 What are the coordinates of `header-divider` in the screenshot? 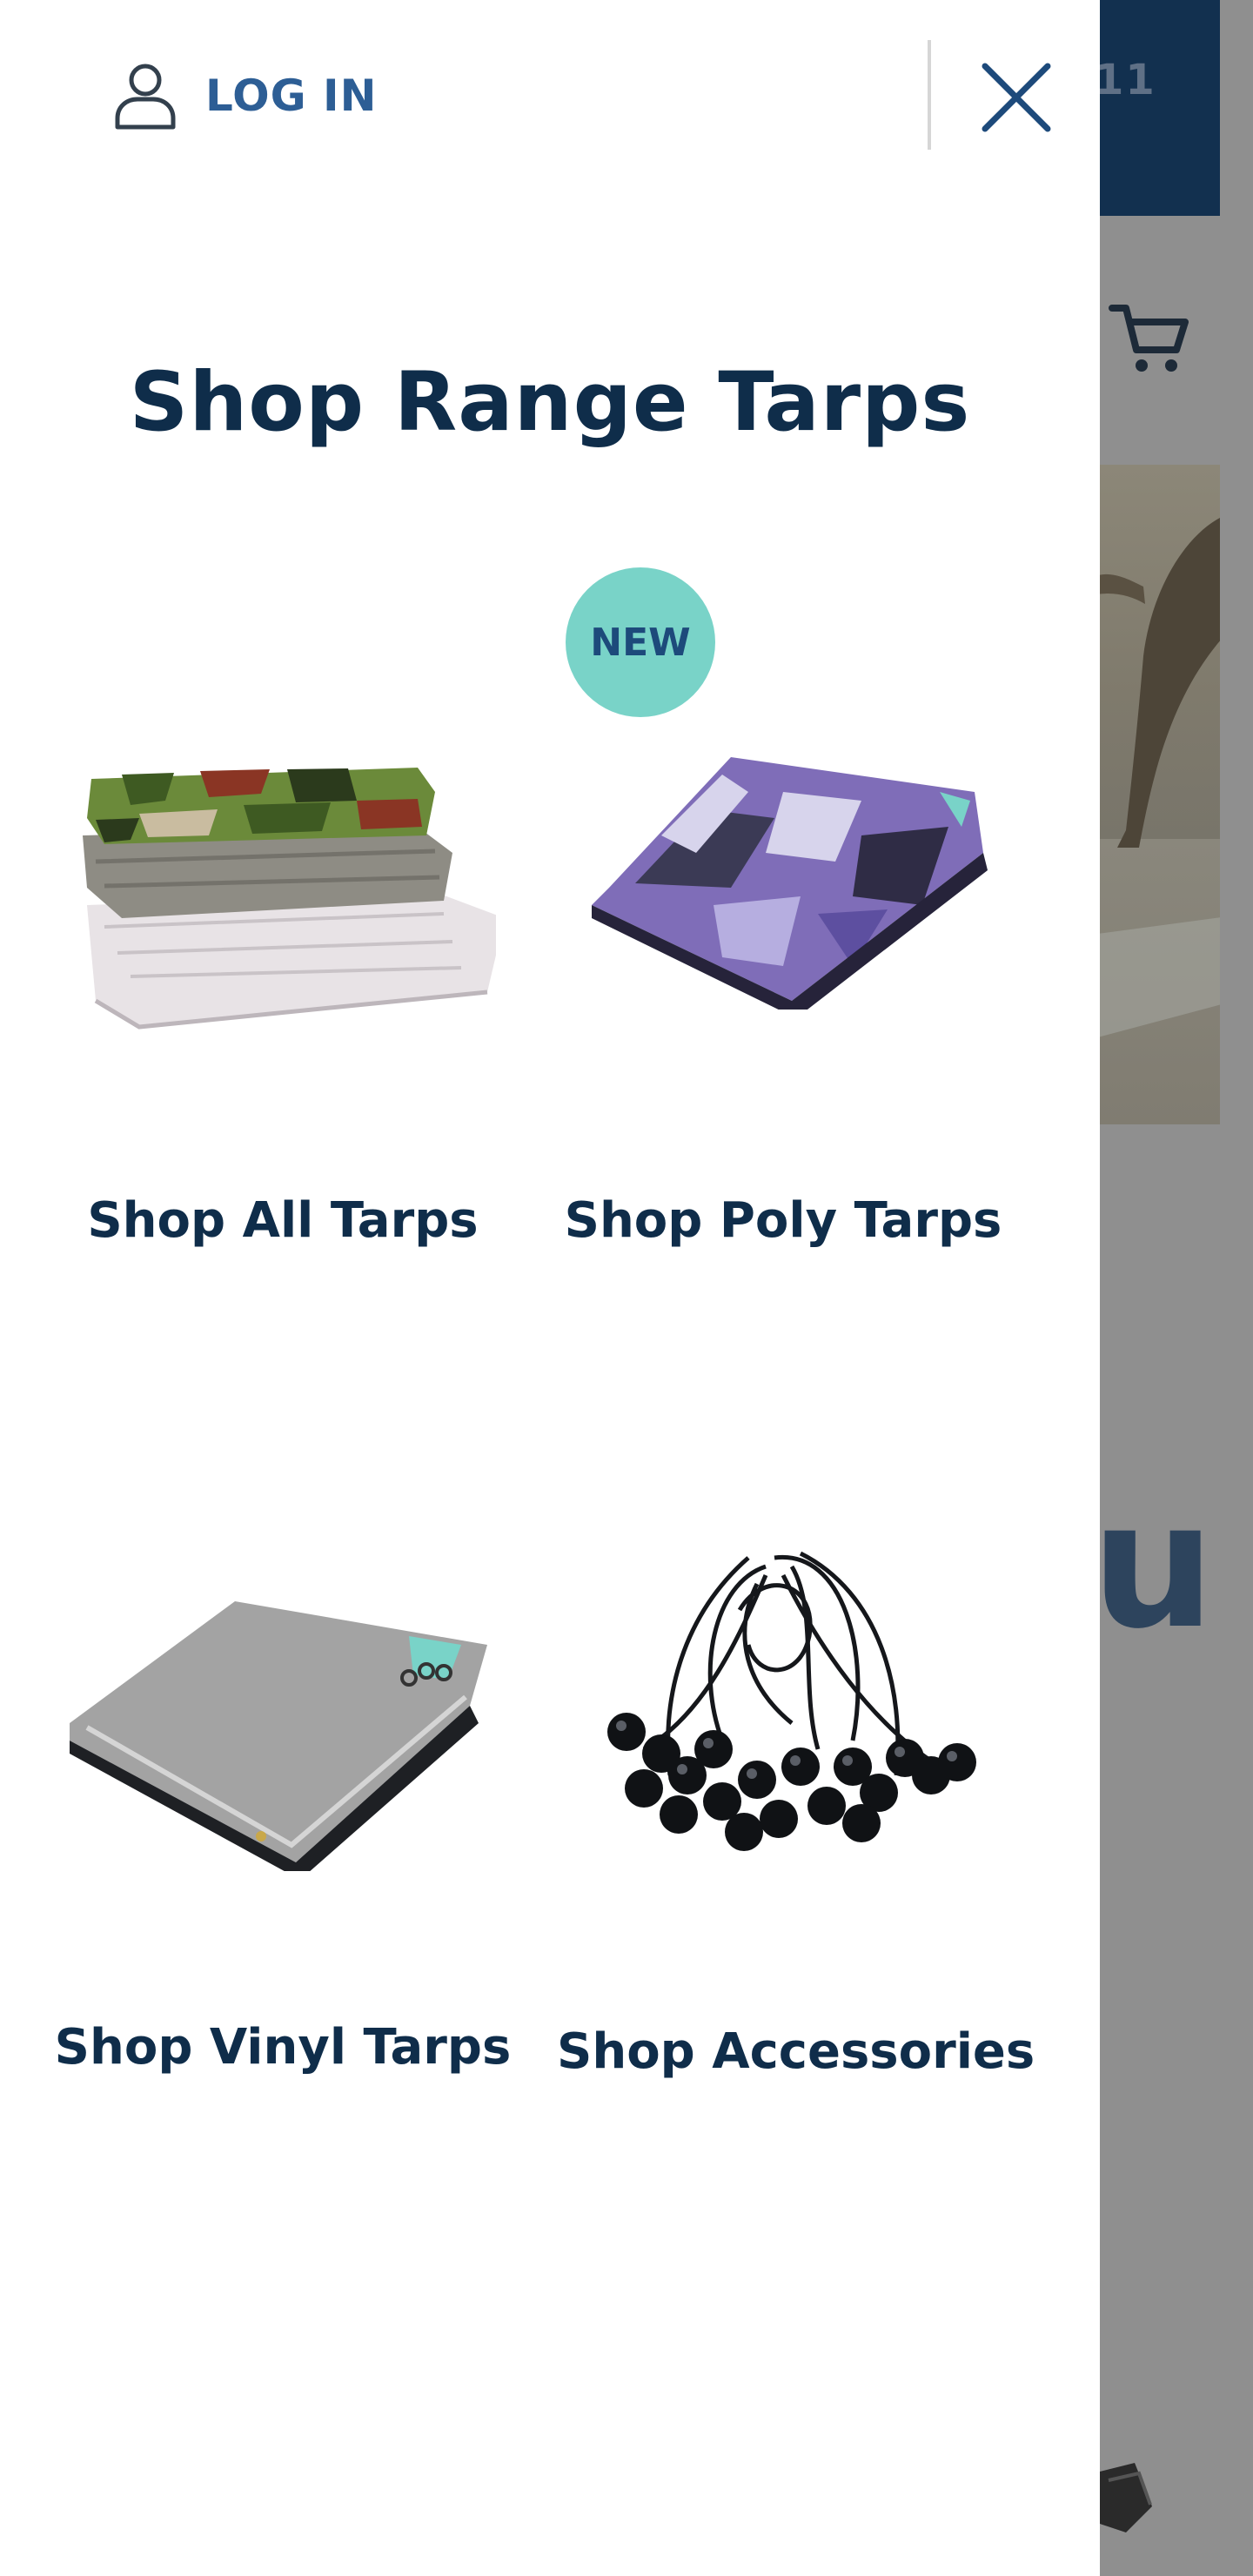 It's located at (929, 95).